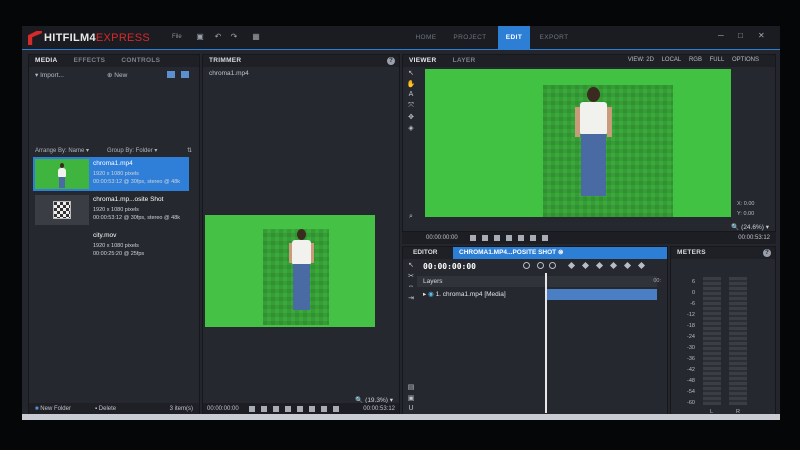 Image resolution: width=800 pixels, height=450 pixels. Describe the element at coordinates (657, 281) in the screenshot. I see `timeline-end-tc: 00:` at that location.